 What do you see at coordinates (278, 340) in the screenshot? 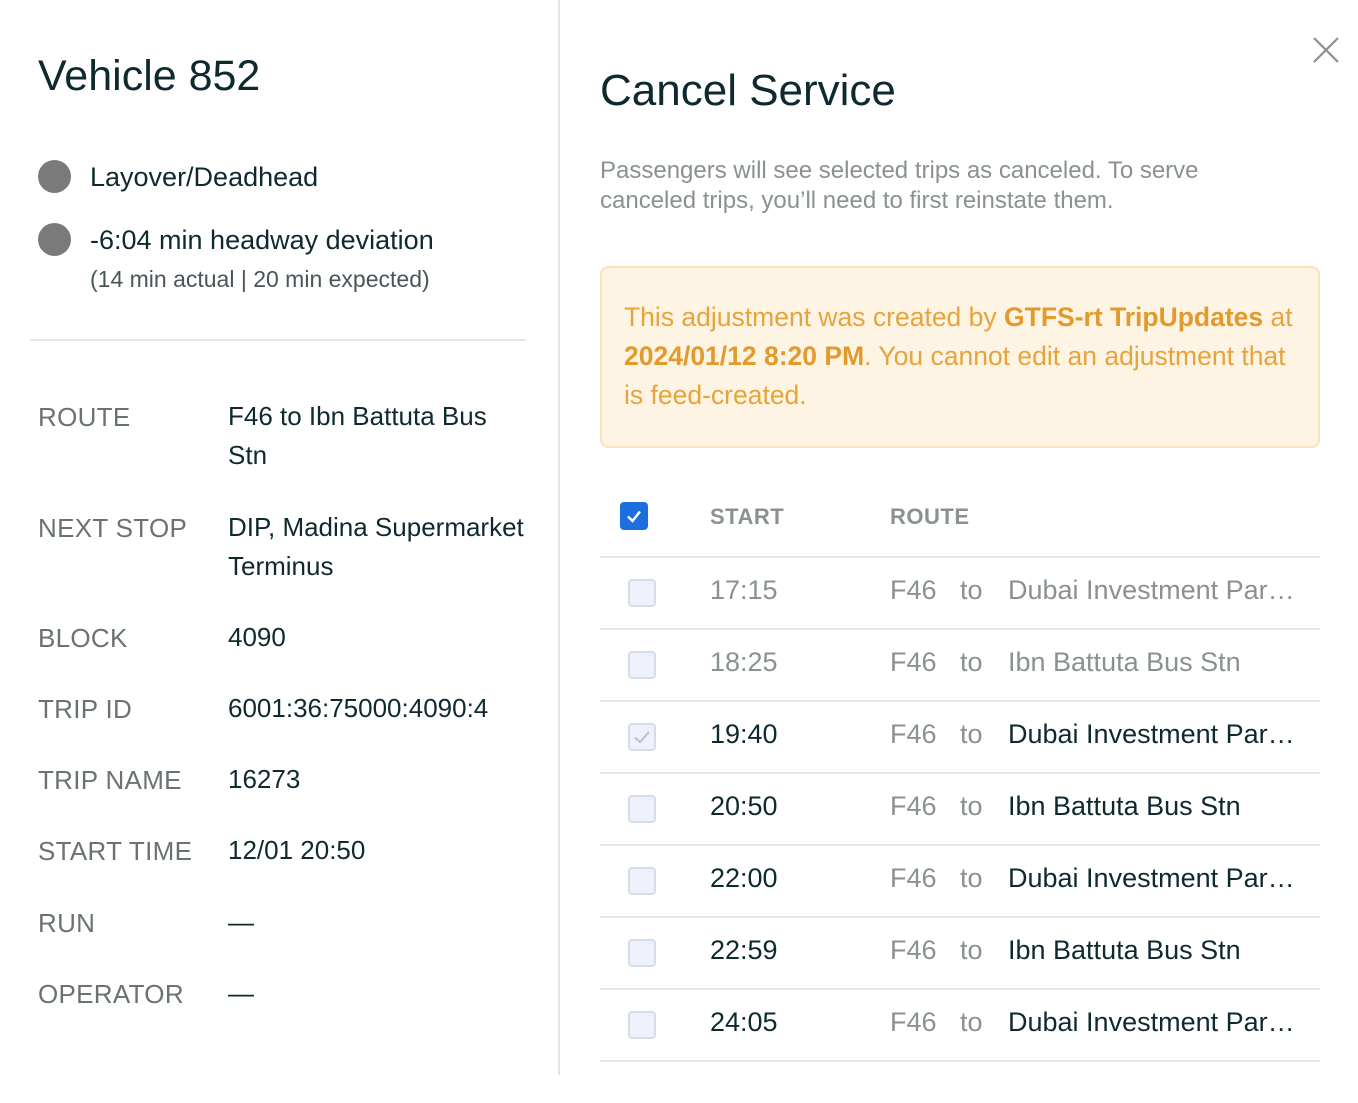
I see `divider` at bounding box center [278, 340].